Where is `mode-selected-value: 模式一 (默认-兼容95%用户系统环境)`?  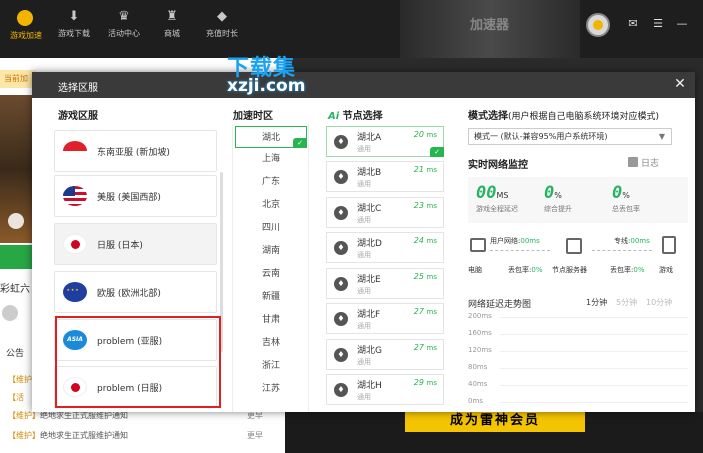
mode-selected-value: 模式一 (默认-兼容95%用户系统环境) is located at coordinates (541, 136).